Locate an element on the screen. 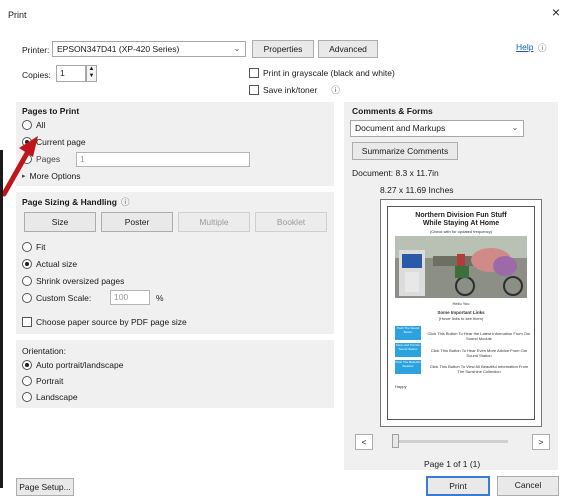  preview-link-box: Push The Beautiful Weather is located at coordinates (408, 367).